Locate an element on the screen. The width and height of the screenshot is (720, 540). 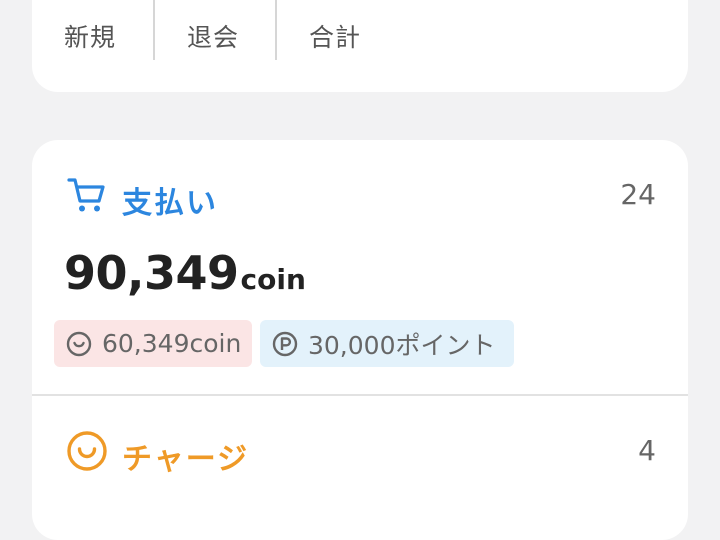
coin-breakdown-text: 60,349coin is located at coordinates (172, 343).